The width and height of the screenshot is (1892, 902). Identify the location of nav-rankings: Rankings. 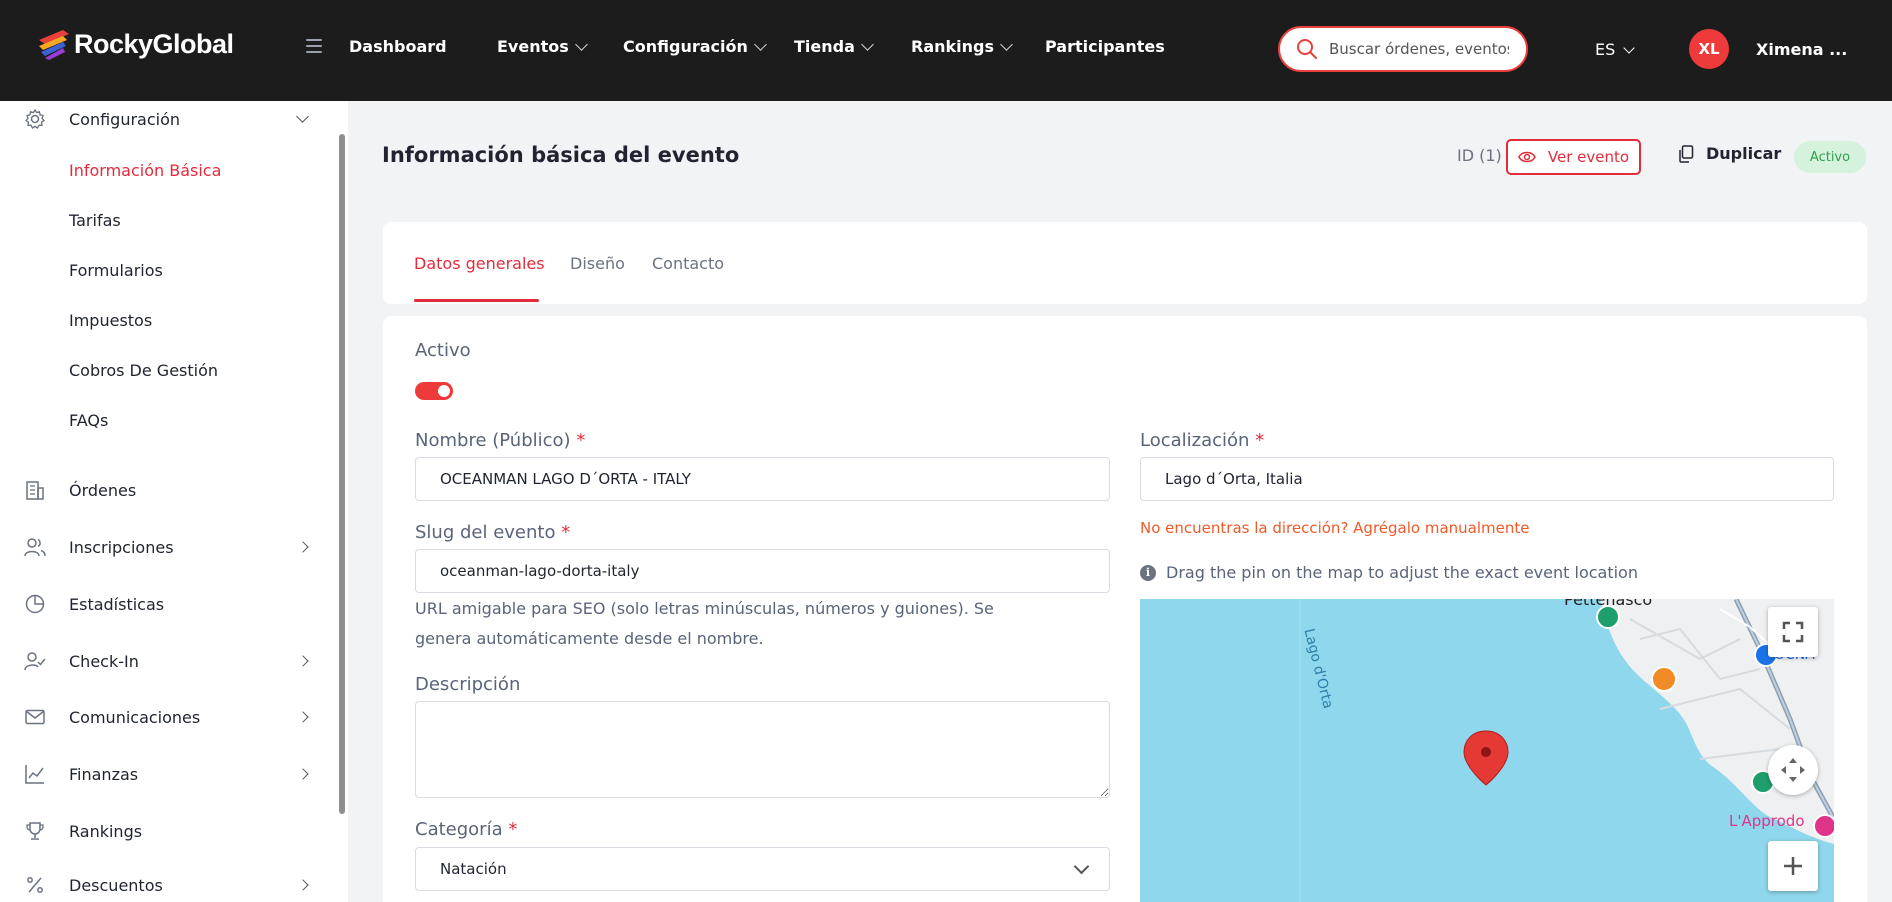
(962, 46).